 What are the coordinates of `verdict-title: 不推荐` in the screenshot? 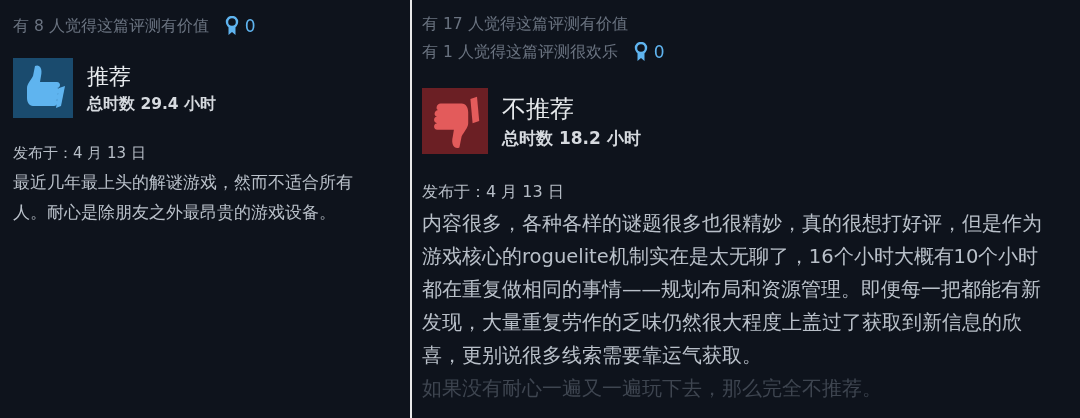 It's located at (538, 109).